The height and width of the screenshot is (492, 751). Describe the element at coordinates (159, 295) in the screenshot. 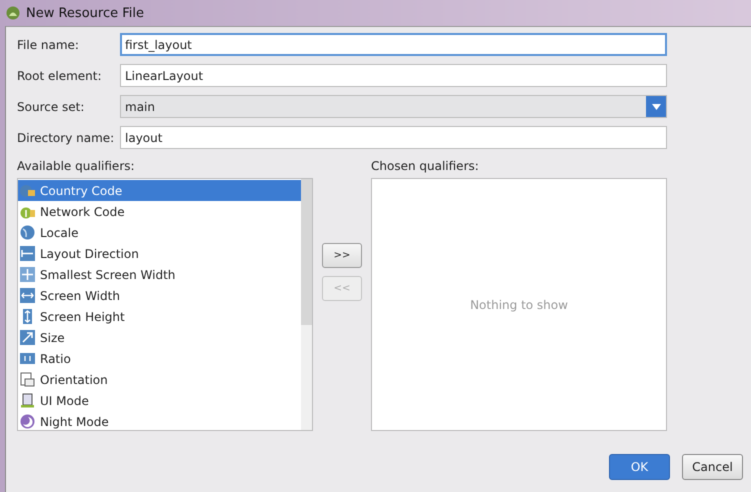

I see `qualifier-item: Screen Width` at that location.